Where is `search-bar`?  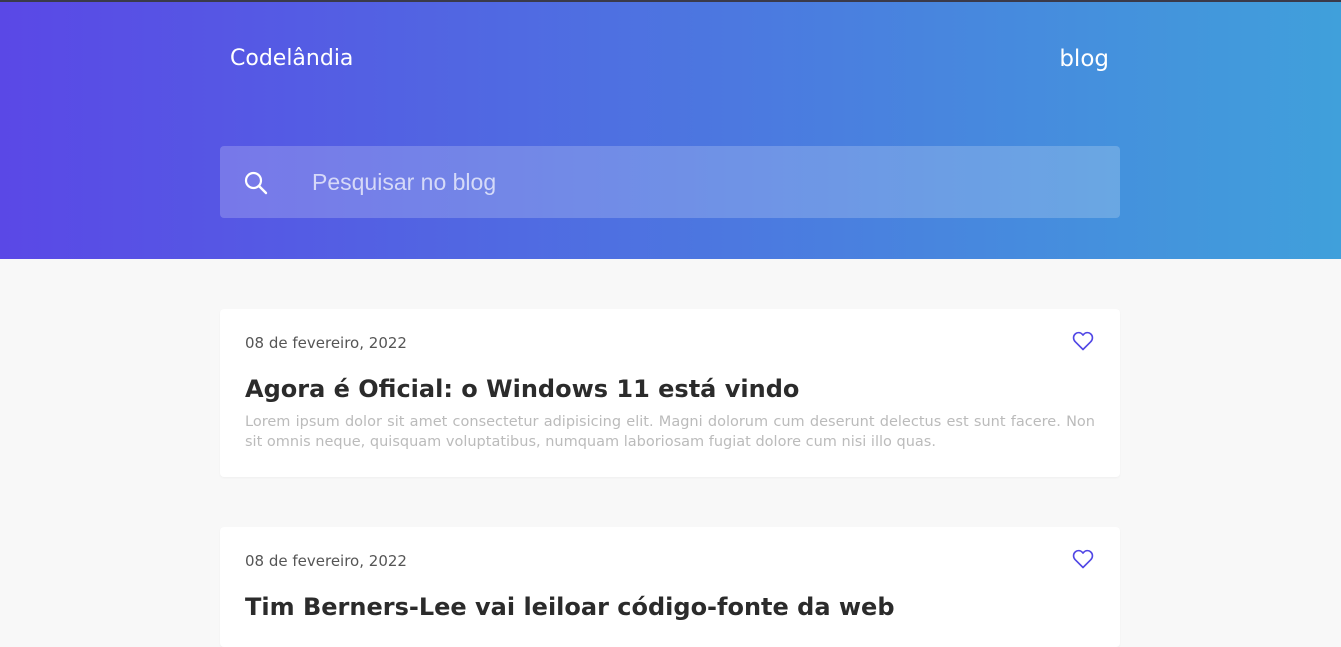 search-bar is located at coordinates (670, 182).